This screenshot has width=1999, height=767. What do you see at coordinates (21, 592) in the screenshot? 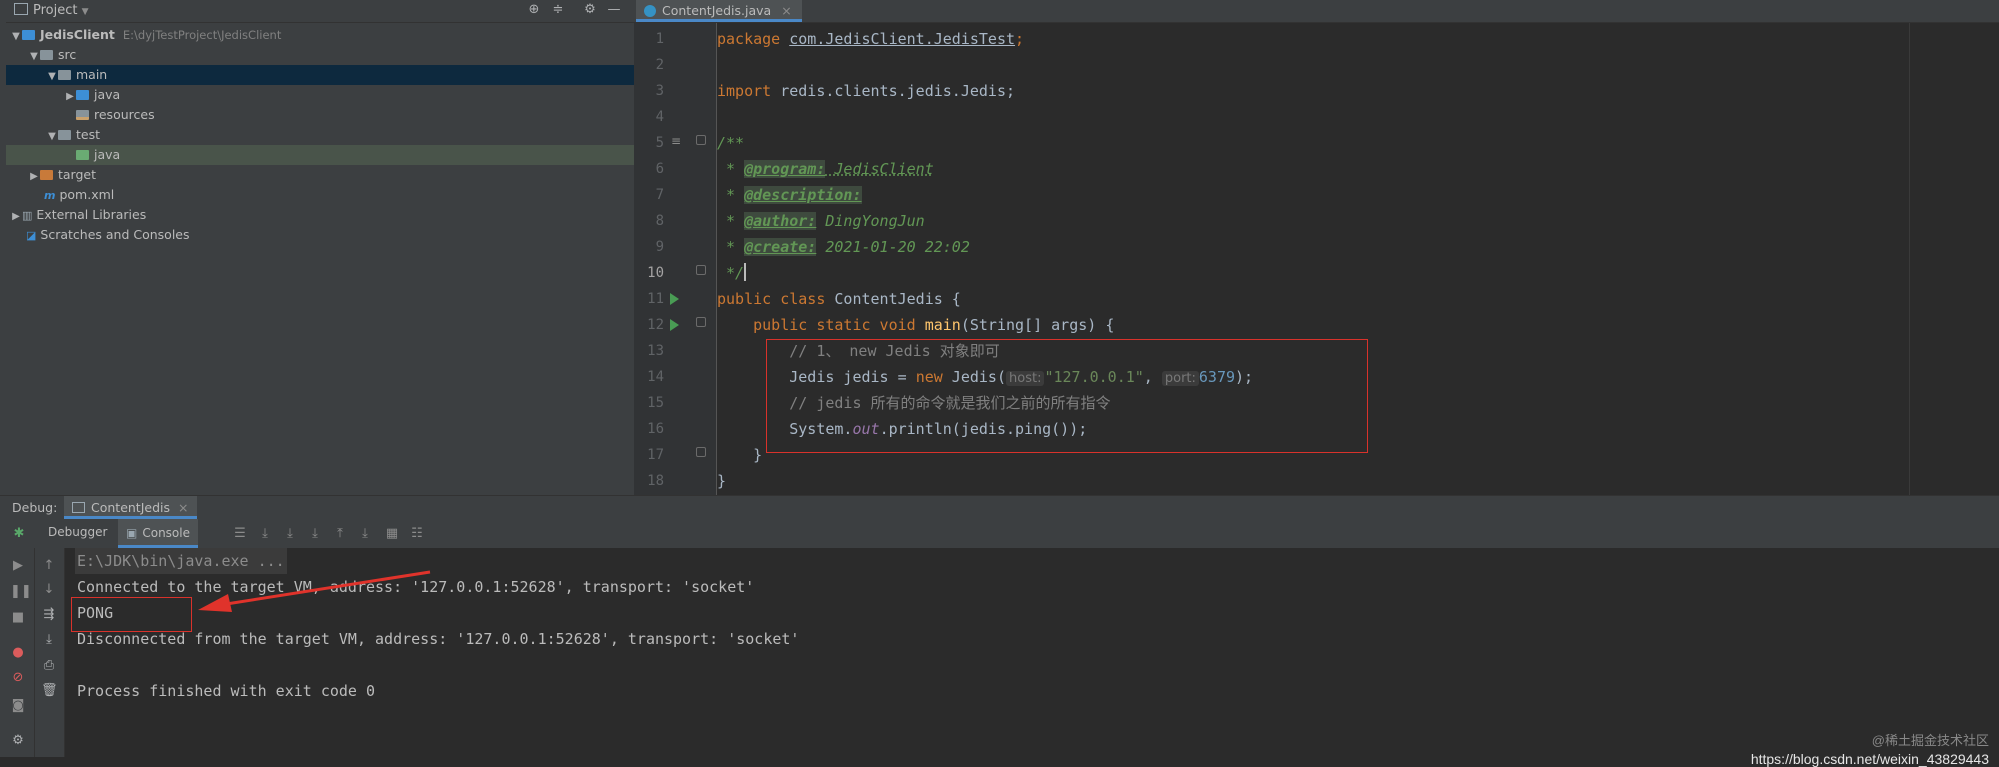
I see `resume-icon: ❚❚` at bounding box center [21, 592].